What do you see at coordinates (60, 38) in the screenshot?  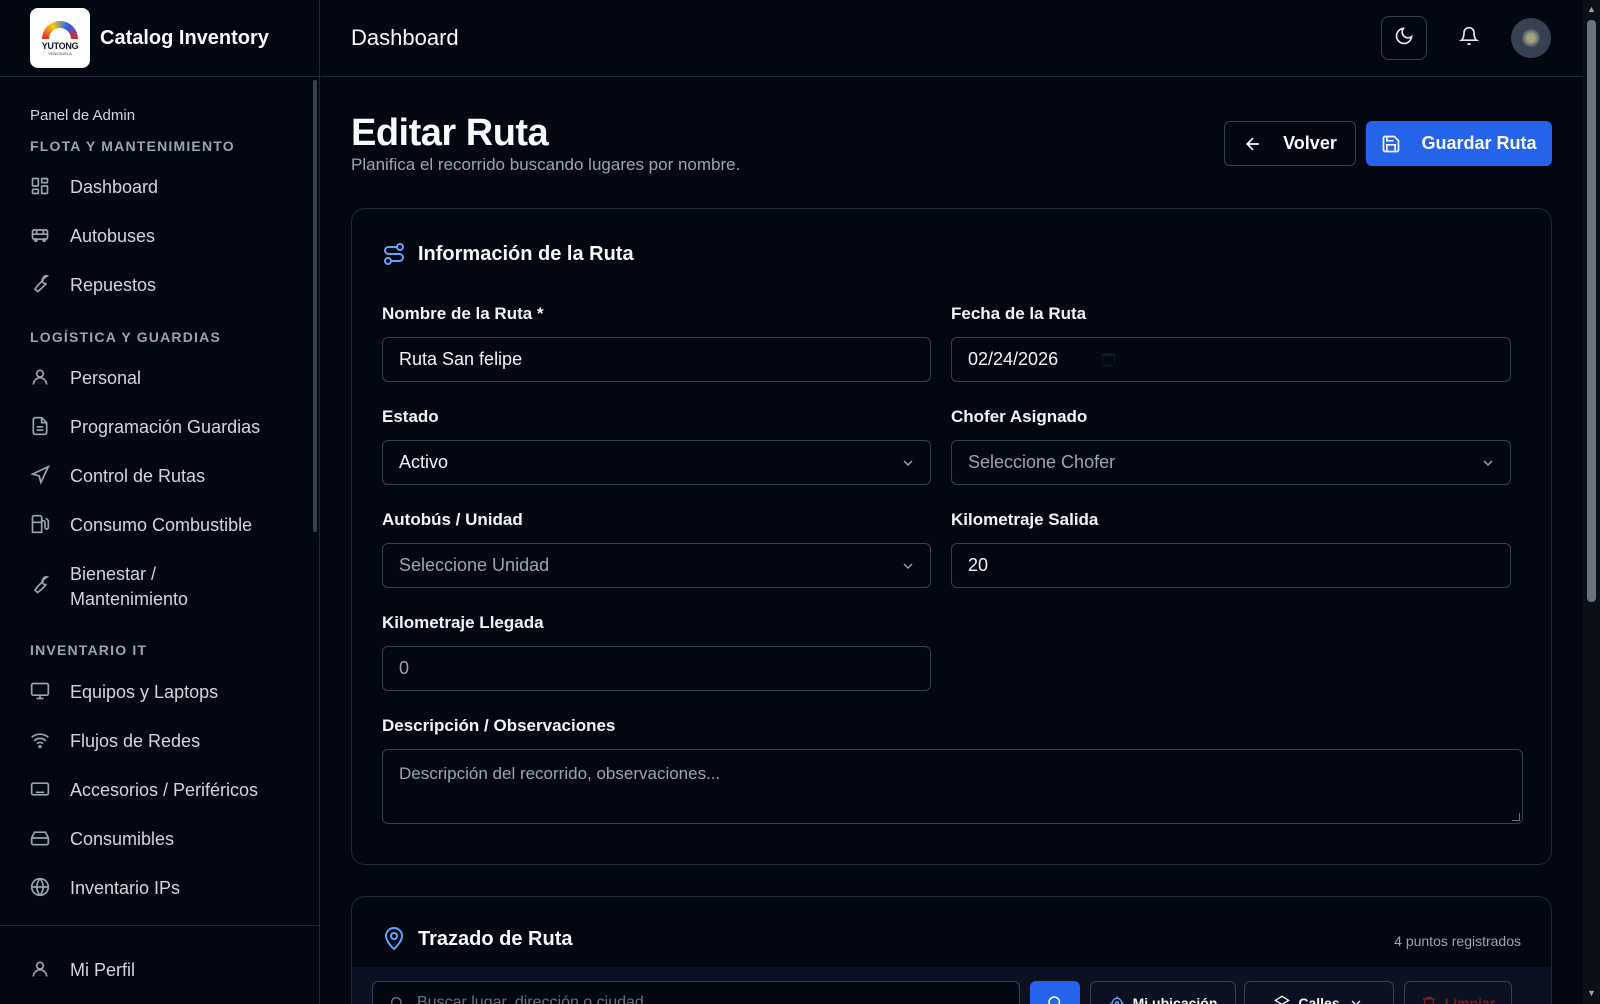 I see `brand-logo: YUTONG VENEZUELA` at bounding box center [60, 38].